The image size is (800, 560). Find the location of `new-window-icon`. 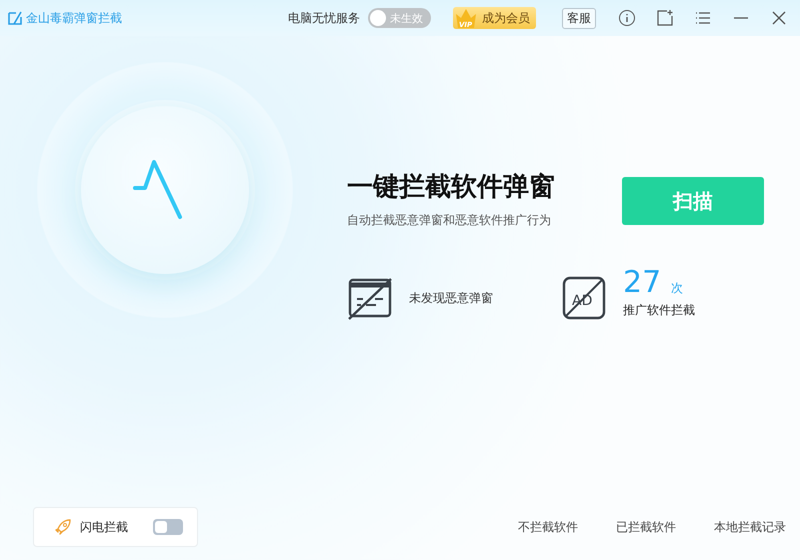

new-window-icon is located at coordinates (665, 18).